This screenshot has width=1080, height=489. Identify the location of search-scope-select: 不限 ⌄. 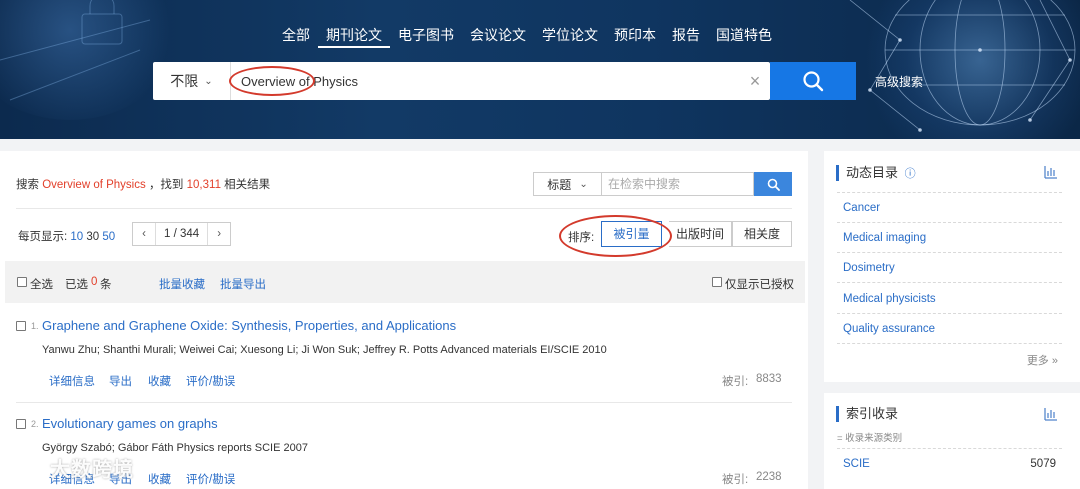
(192, 81).